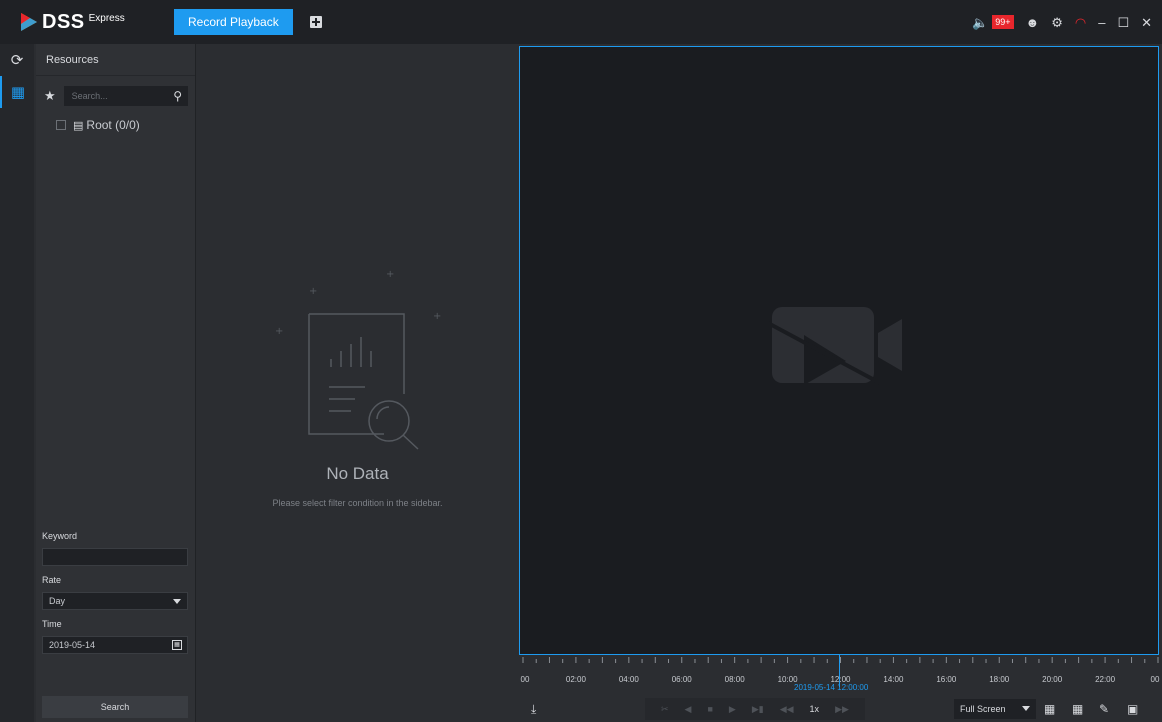  I want to click on edit-layout-icon: ✎, so click(1104, 709).